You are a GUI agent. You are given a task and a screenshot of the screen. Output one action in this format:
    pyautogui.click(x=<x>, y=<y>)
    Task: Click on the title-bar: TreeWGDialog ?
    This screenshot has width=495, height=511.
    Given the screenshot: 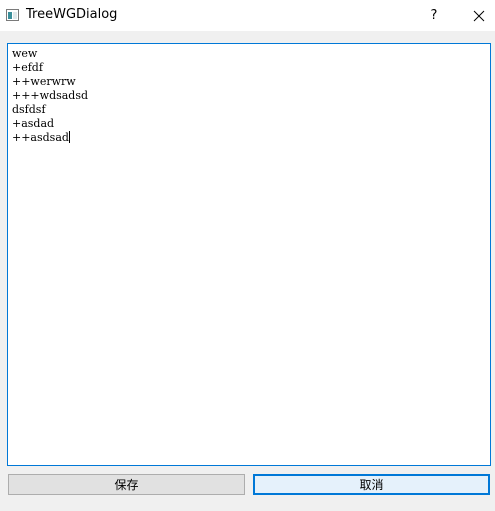 What is the action you would take?
    pyautogui.click(x=247, y=15)
    